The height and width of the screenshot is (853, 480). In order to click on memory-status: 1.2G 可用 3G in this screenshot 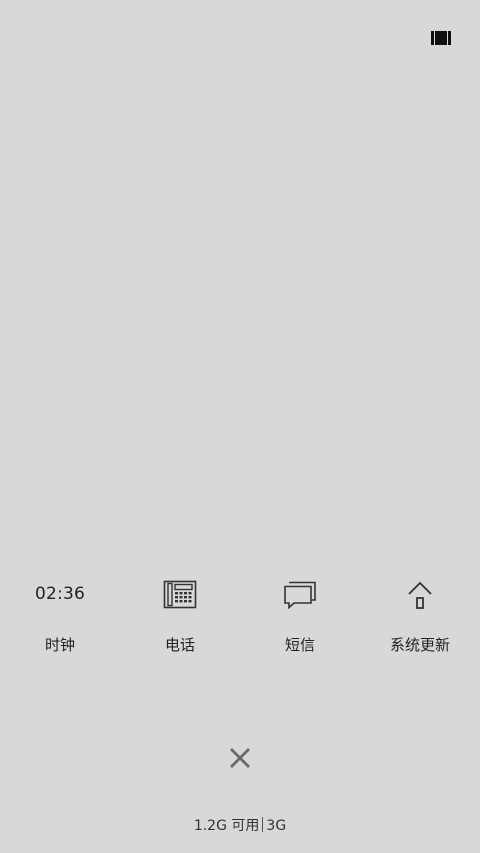, I will do `click(240, 825)`.